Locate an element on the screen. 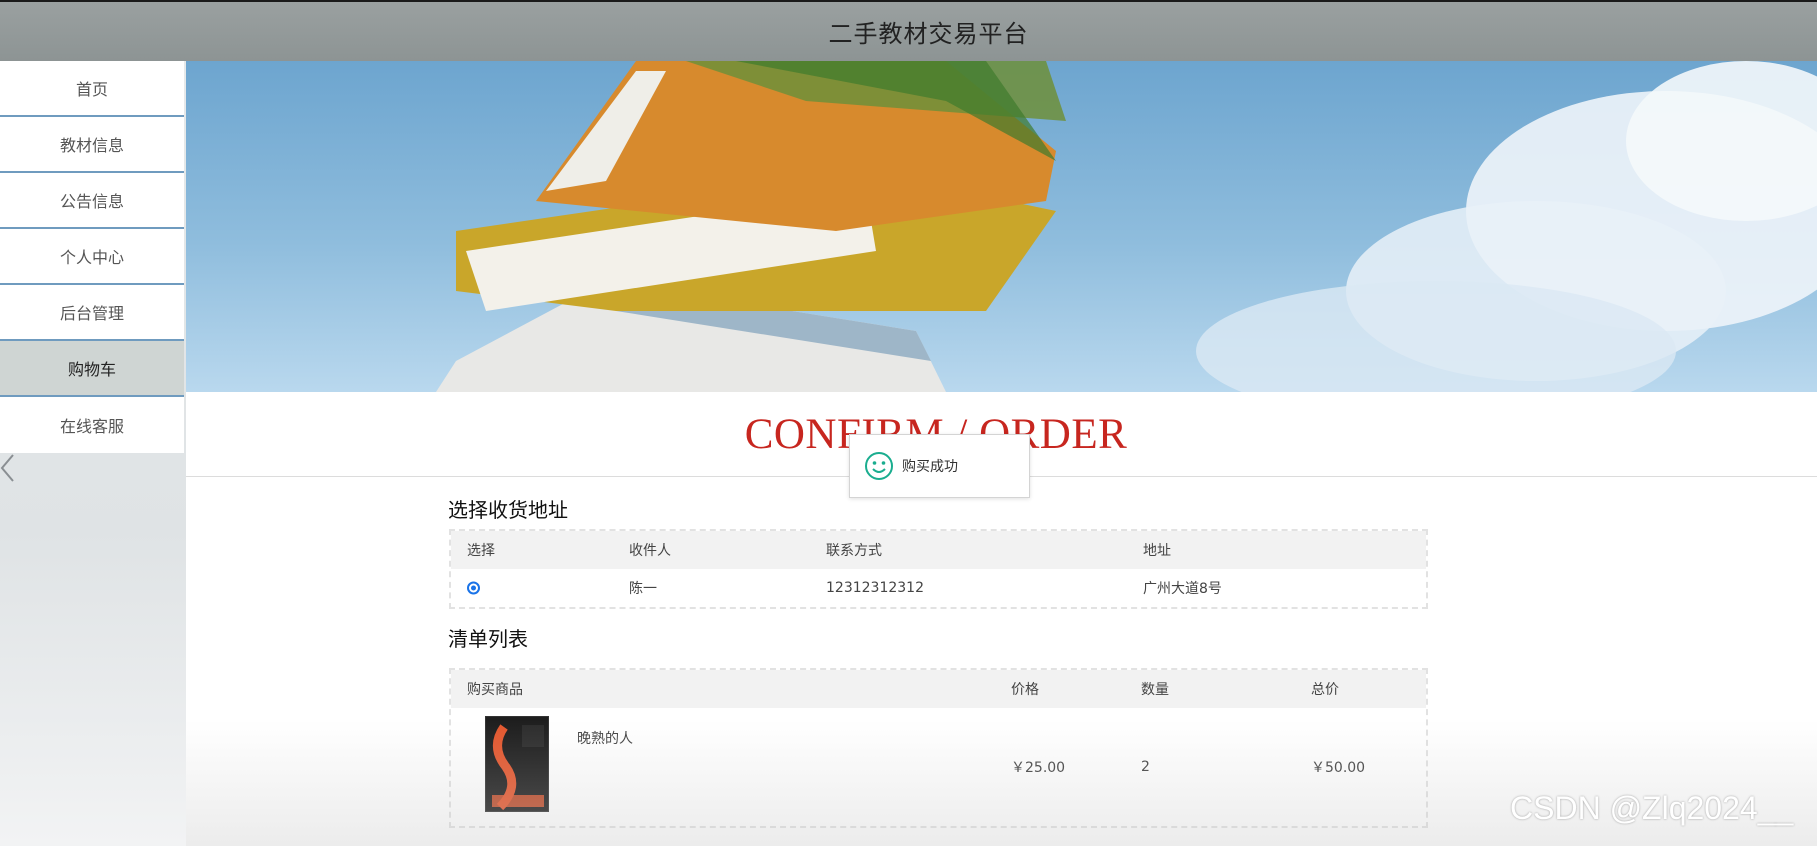 This screenshot has height=846, width=1817. quantity-cell: 2 is located at coordinates (1145, 767).